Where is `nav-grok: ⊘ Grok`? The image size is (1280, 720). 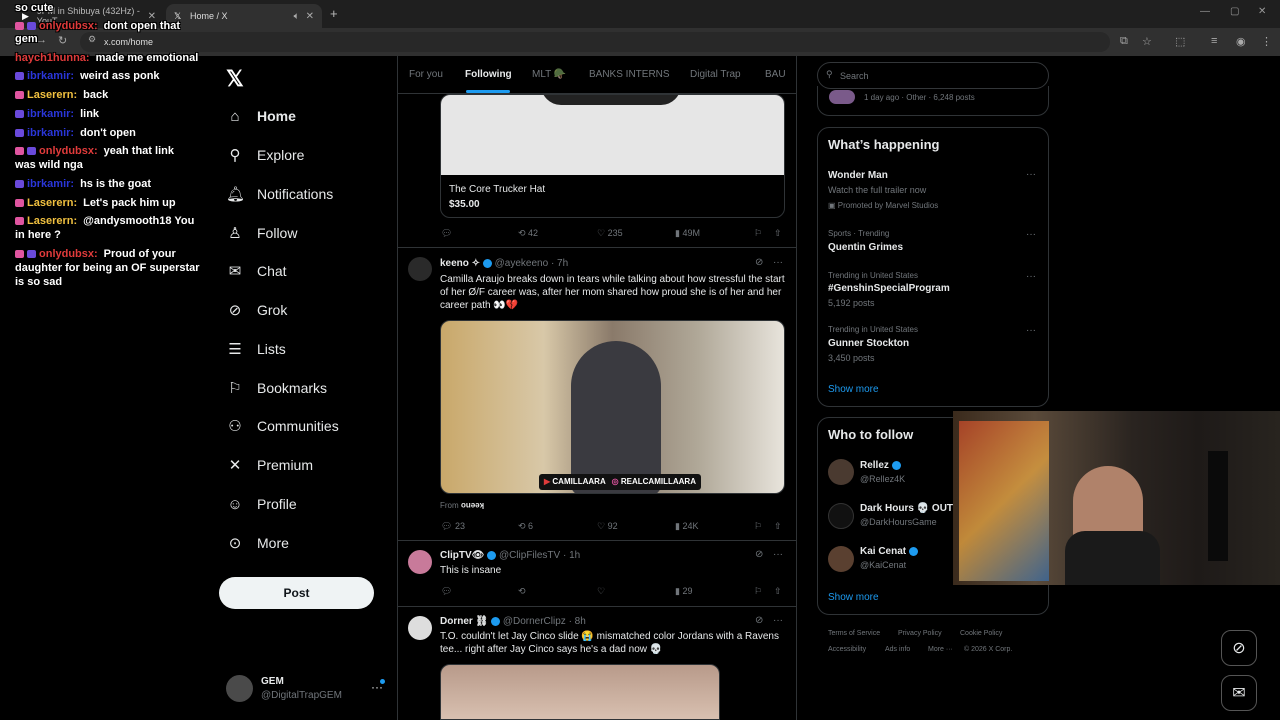
nav-grok: ⊘ Grok is located at coordinates (257, 310).